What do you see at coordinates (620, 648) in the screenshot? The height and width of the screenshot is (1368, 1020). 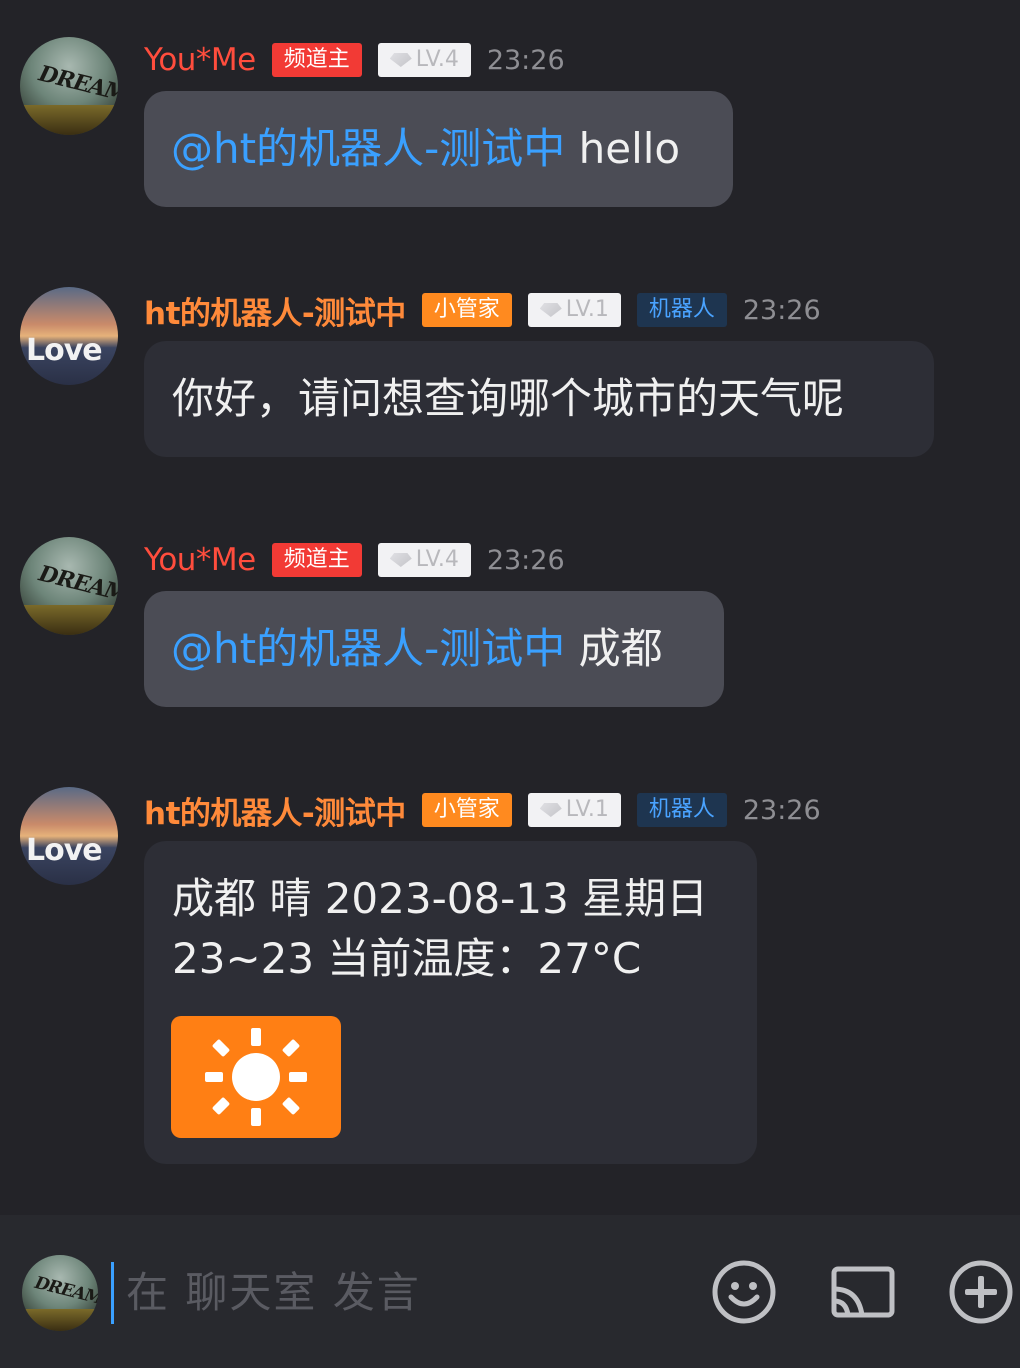 I see `message-text: 成都` at bounding box center [620, 648].